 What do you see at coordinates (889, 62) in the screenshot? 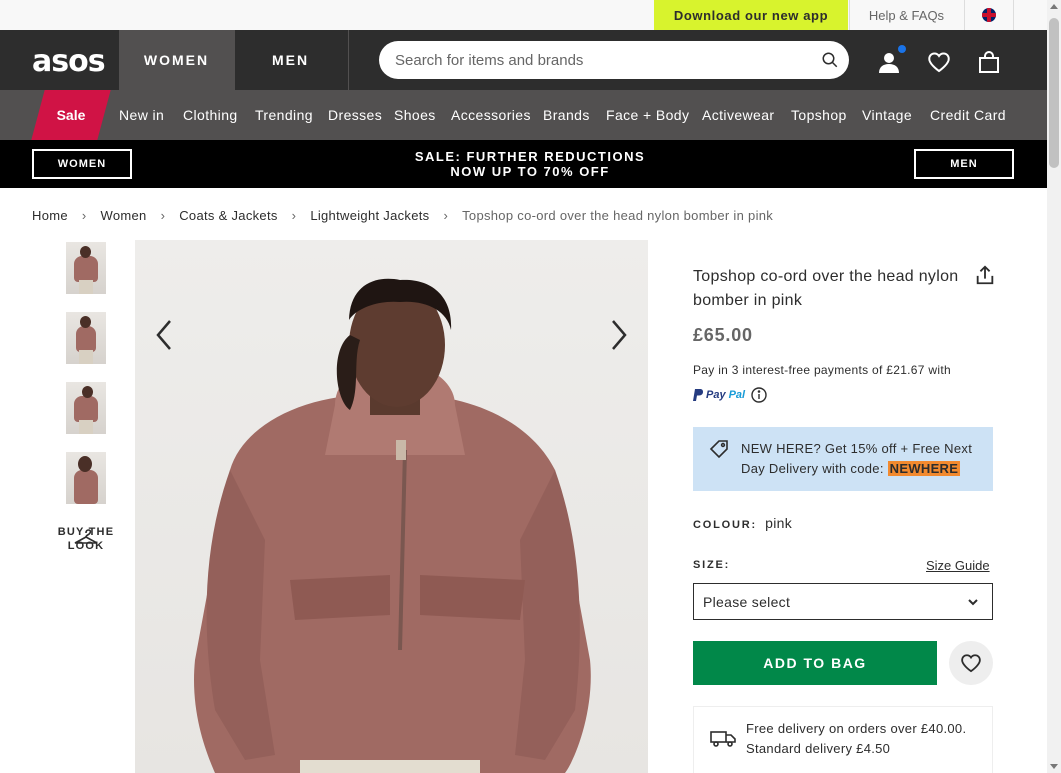
I see `account-icon` at bounding box center [889, 62].